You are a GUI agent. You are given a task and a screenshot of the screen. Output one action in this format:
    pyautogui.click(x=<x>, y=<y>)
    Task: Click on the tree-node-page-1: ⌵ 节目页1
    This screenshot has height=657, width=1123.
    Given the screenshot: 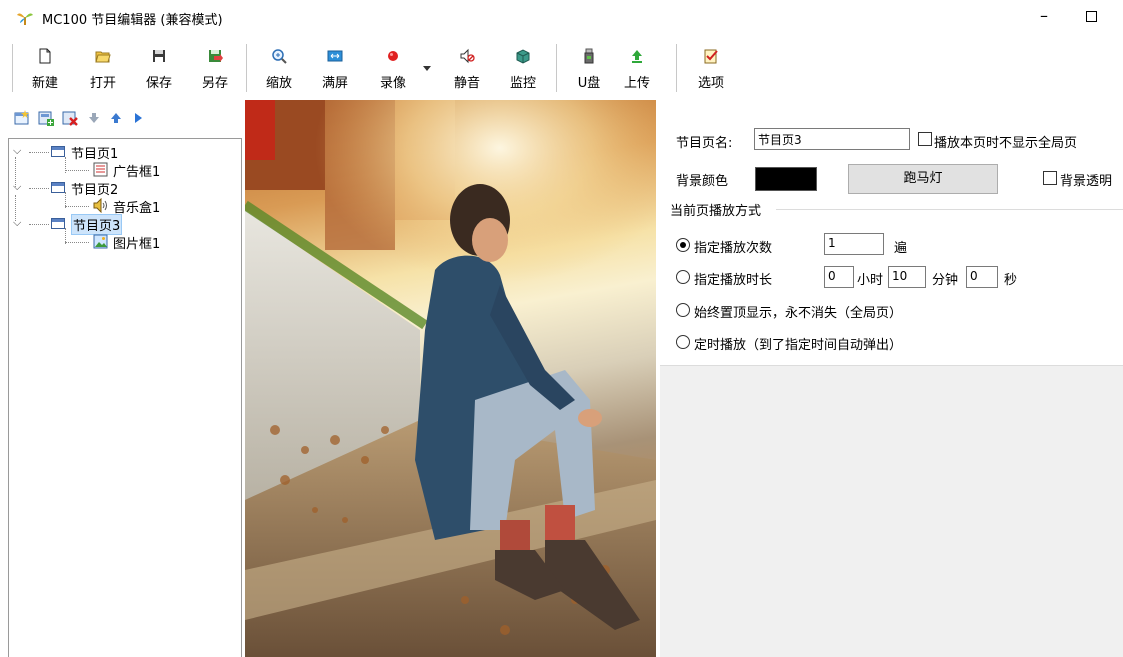 What is the action you would take?
    pyautogui.click(x=123, y=152)
    